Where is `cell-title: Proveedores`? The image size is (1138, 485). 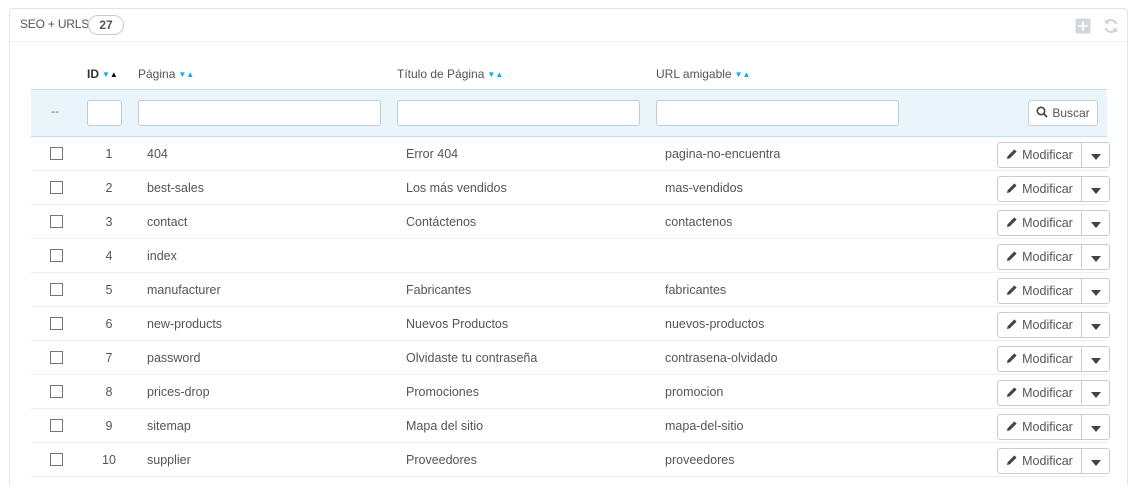
cell-title: Proveedores is located at coordinates (441, 460).